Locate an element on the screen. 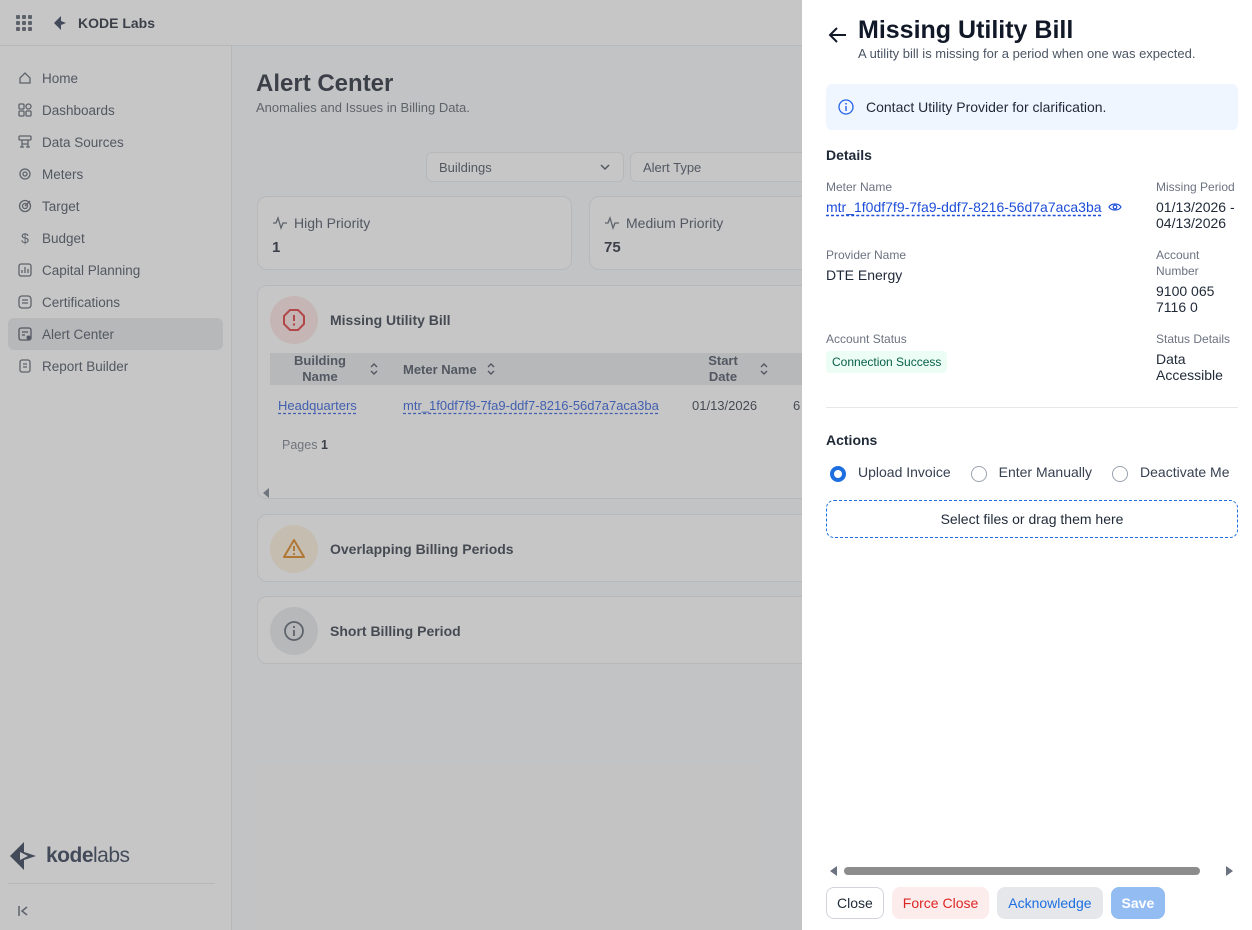 The height and width of the screenshot is (930, 1252). drawer-footer: Close Force Close Acknowledge Save is located at coordinates (999, 903).